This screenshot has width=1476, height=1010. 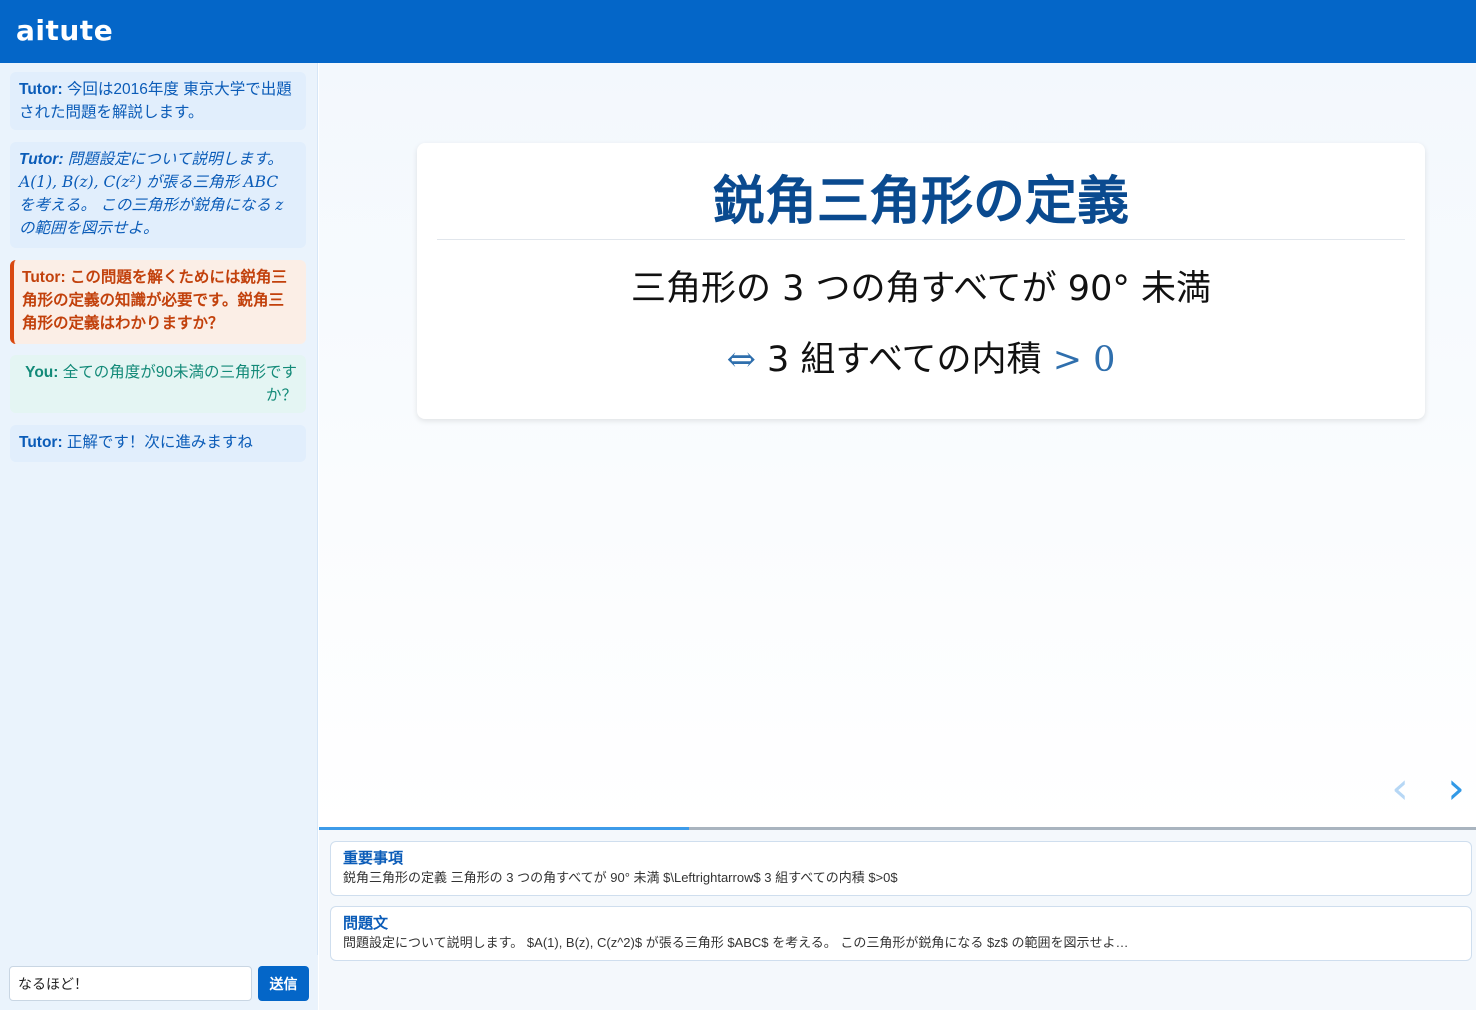 What do you see at coordinates (177, 384) in the screenshot?
I see `message-text: 全ての角度が90未満の三角形ですか？` at bounding box center [177, 384].